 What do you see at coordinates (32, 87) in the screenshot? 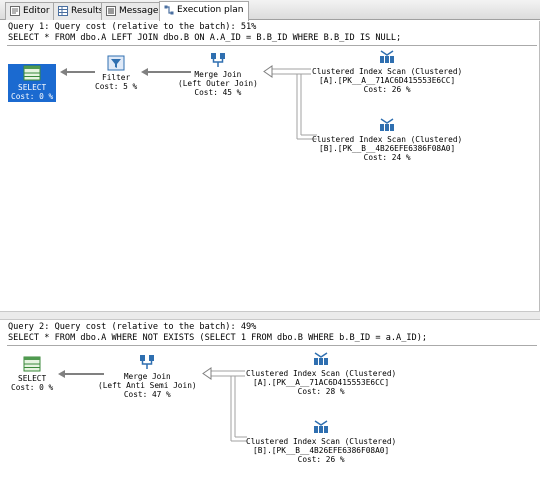
I see `query1-select-name: SELECT` at bounding box center [32, 87].